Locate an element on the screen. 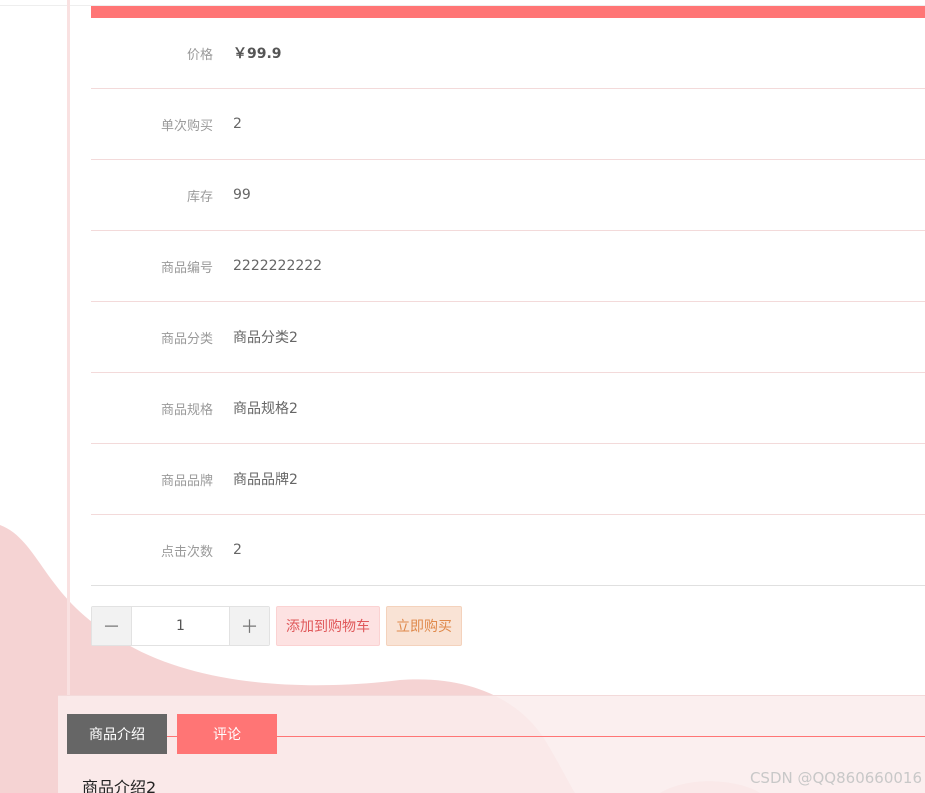 The image size is (925, 793). detail-tabs: 商品介绍 评论 is located at coordinates (496, 734).